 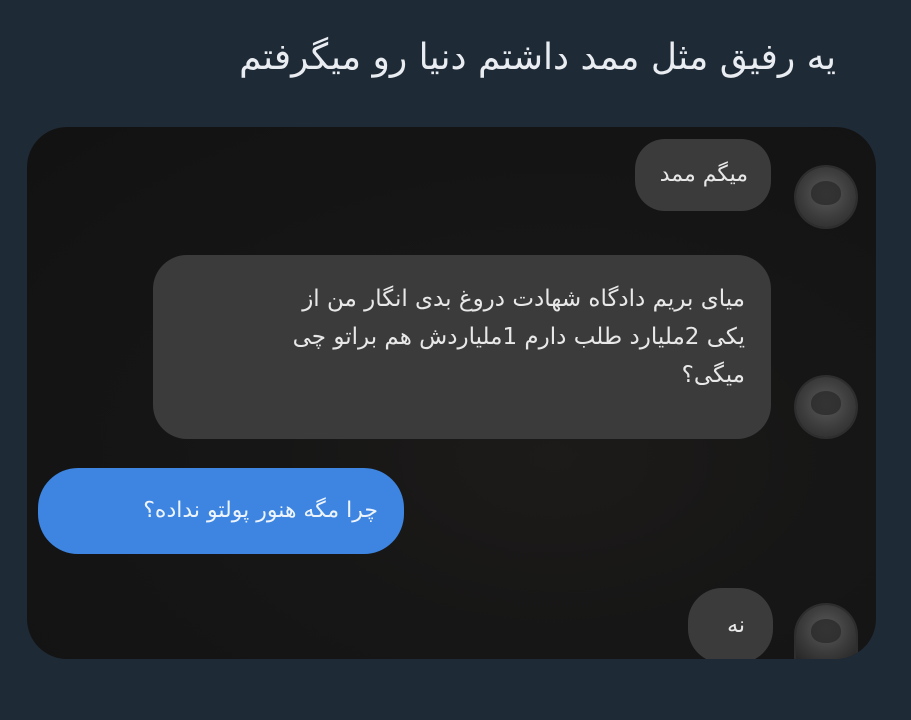 I want to click on message-bubble-incoming: نه, so click(x=730, y=623).